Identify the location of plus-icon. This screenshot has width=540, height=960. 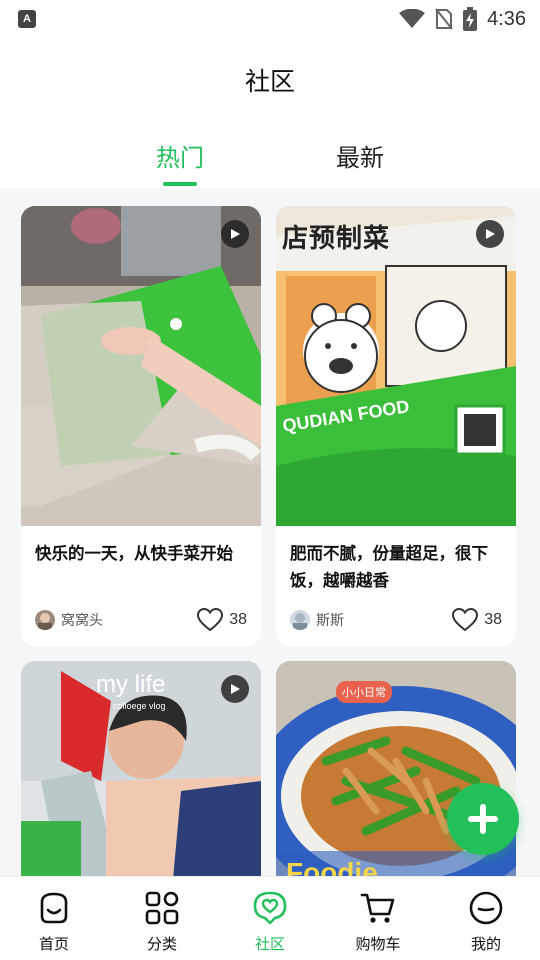
(483, 819).